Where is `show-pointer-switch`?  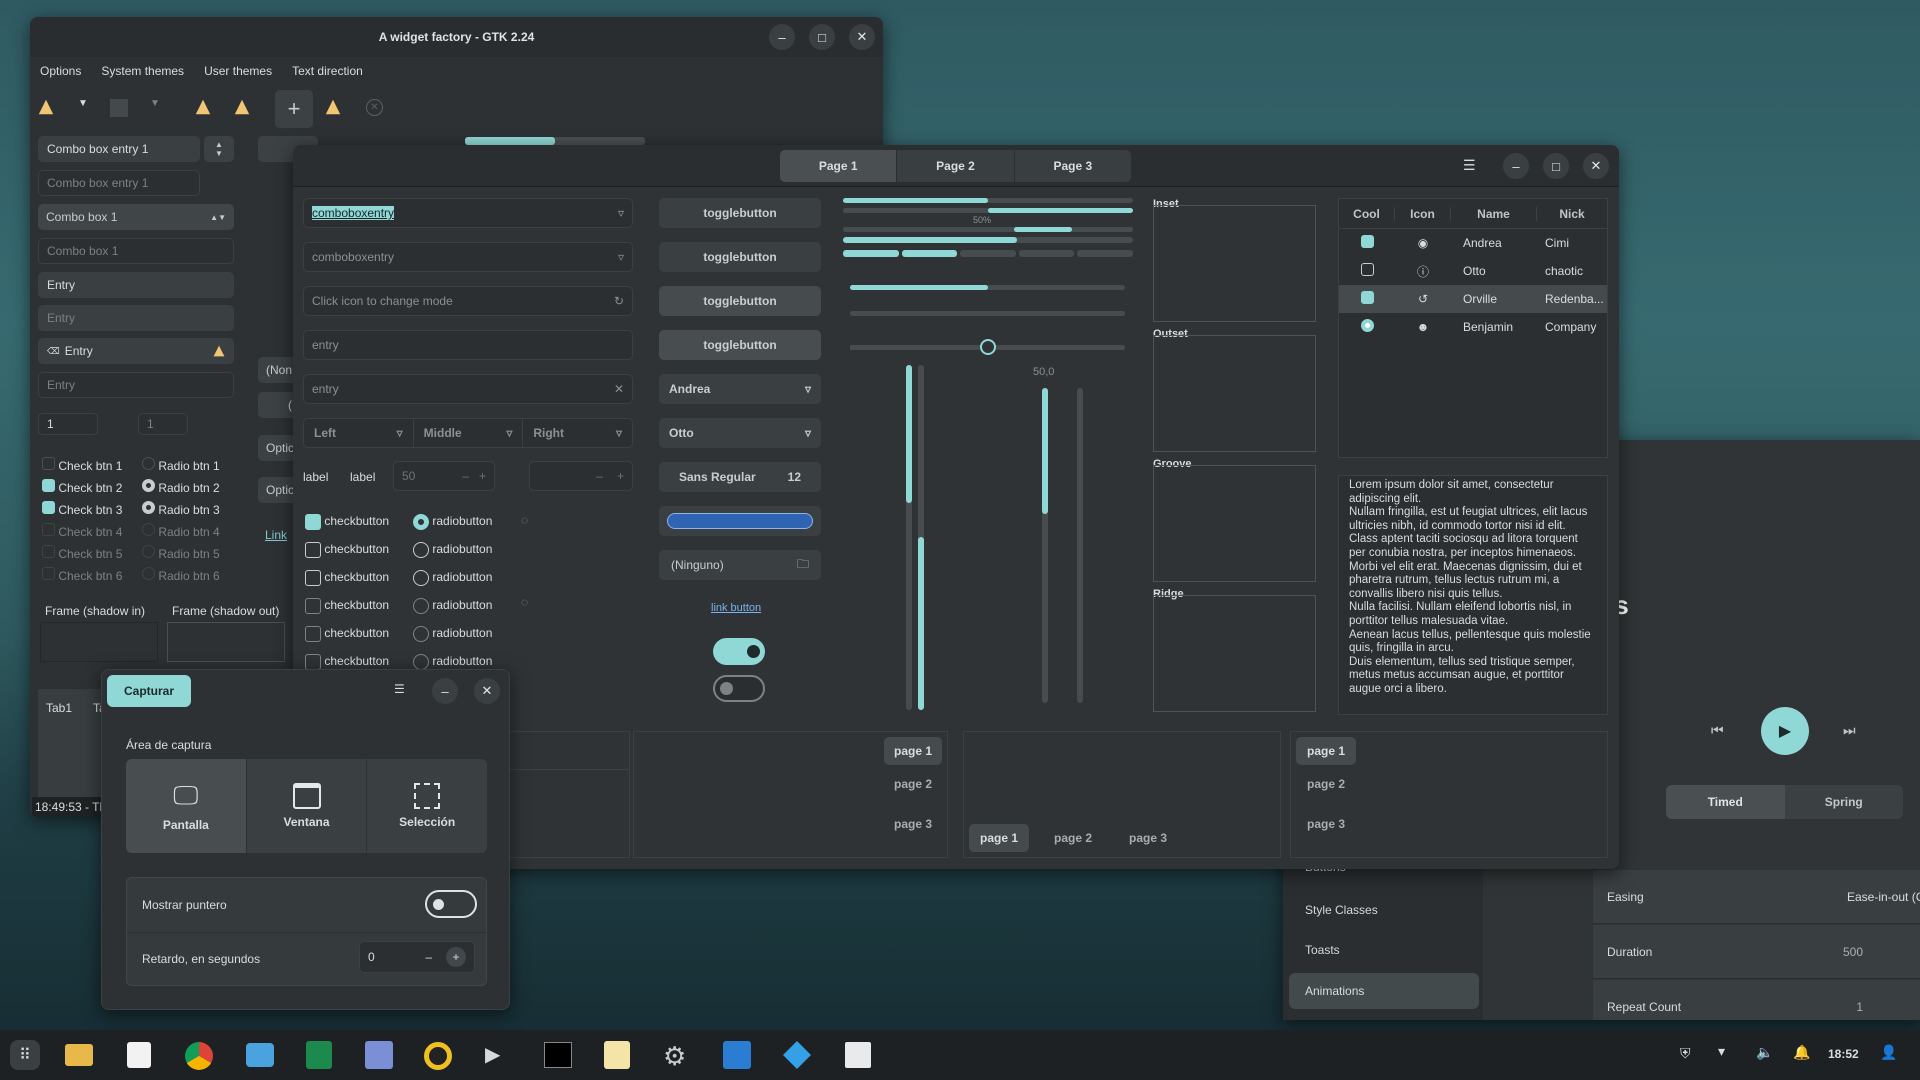 show-pointer-switch is located at coordinates (451, 904).